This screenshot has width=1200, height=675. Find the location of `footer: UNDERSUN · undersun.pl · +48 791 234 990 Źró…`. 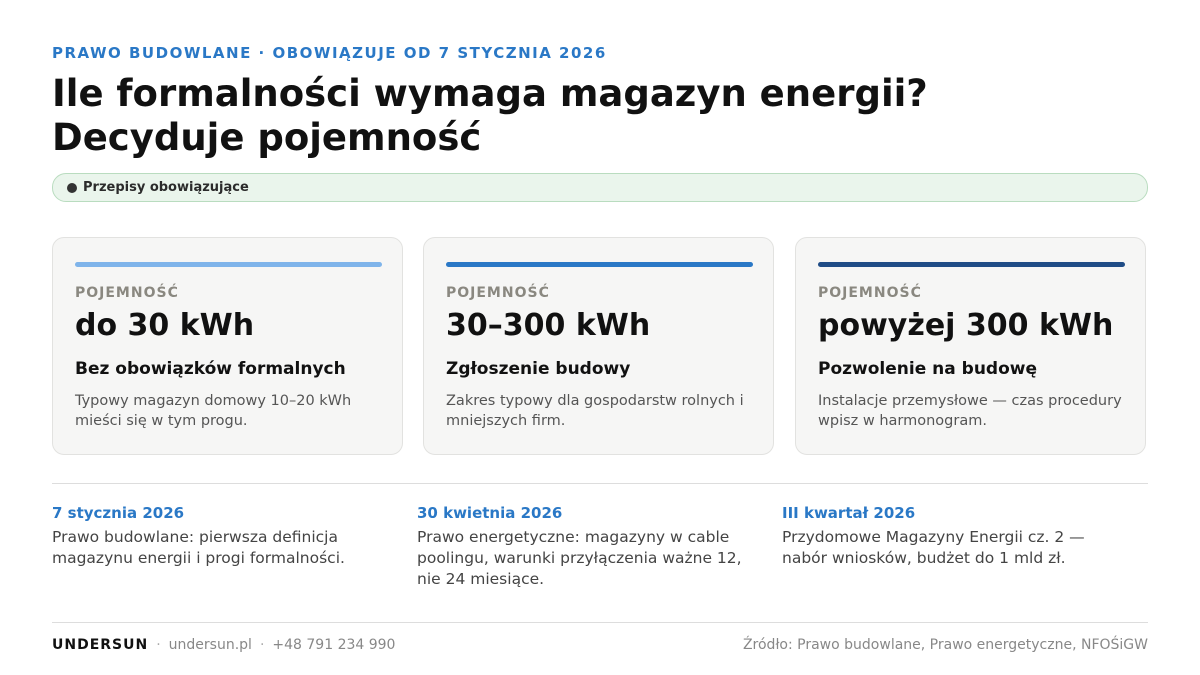

footer: UNDERSUN · undersun.pl · +48 791 234 990 Źró… is located at coordinates (600, 647).